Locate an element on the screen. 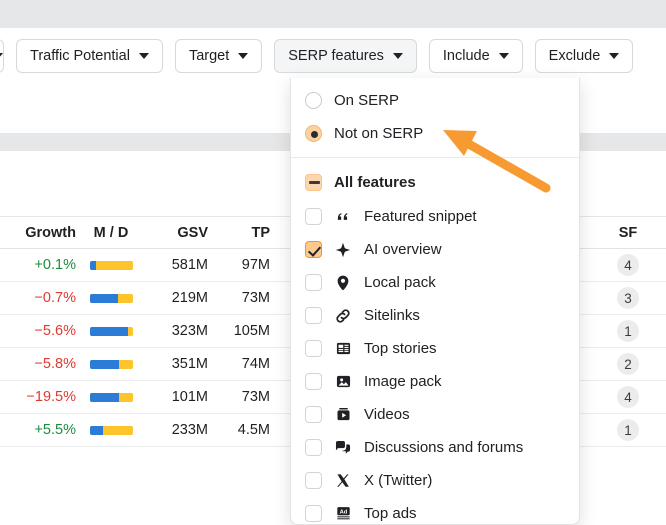  feature-option-discussions-and-forums: Discussions and forums is located at coordinates (435, 447).